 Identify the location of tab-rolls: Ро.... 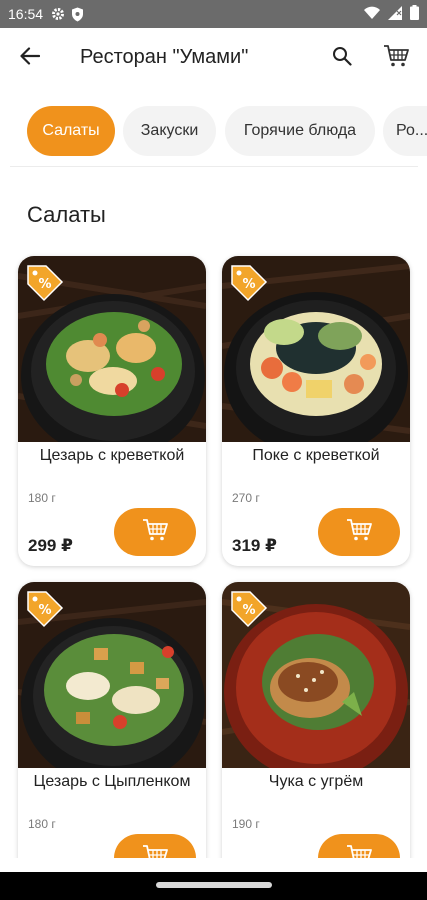
(405, 131).